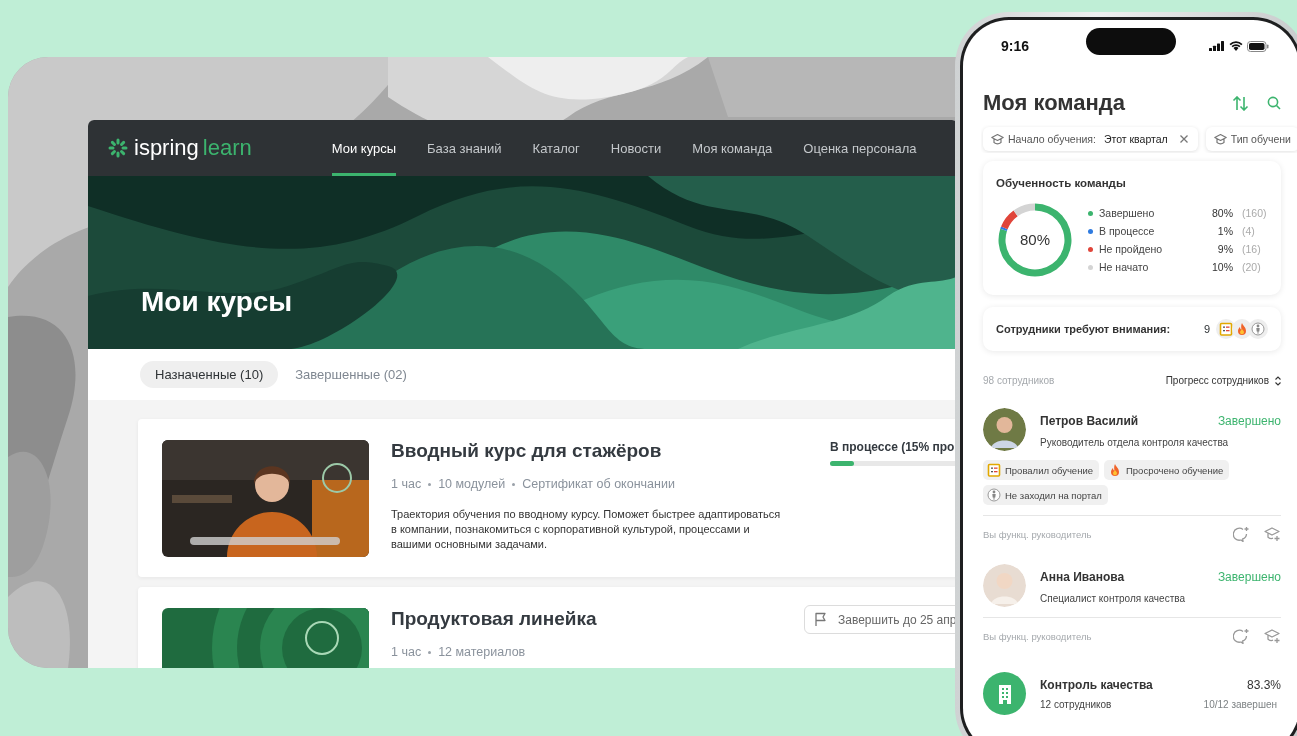 Image resolution: width=1297 pixels, height=736 pixels. I want to click on attention-card: Сотрудники требуют внимания: 9, so click(1132, 329).